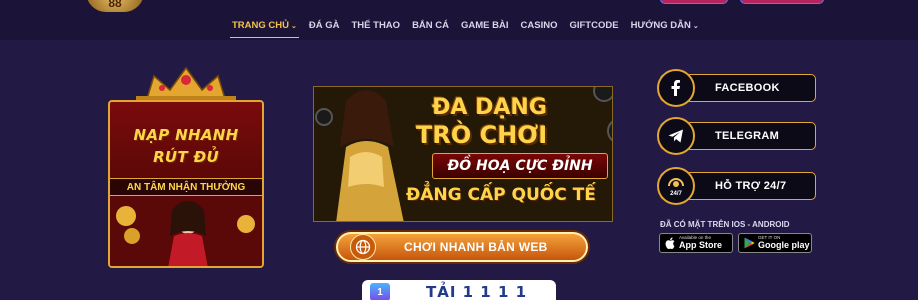  What do you see at coordinates (725, 224) in the screenshot?
I see `available-on-text: ĐÃ CÓ MẶT TRÊN IOS - ANDROID` at bounding box center [725, 224].